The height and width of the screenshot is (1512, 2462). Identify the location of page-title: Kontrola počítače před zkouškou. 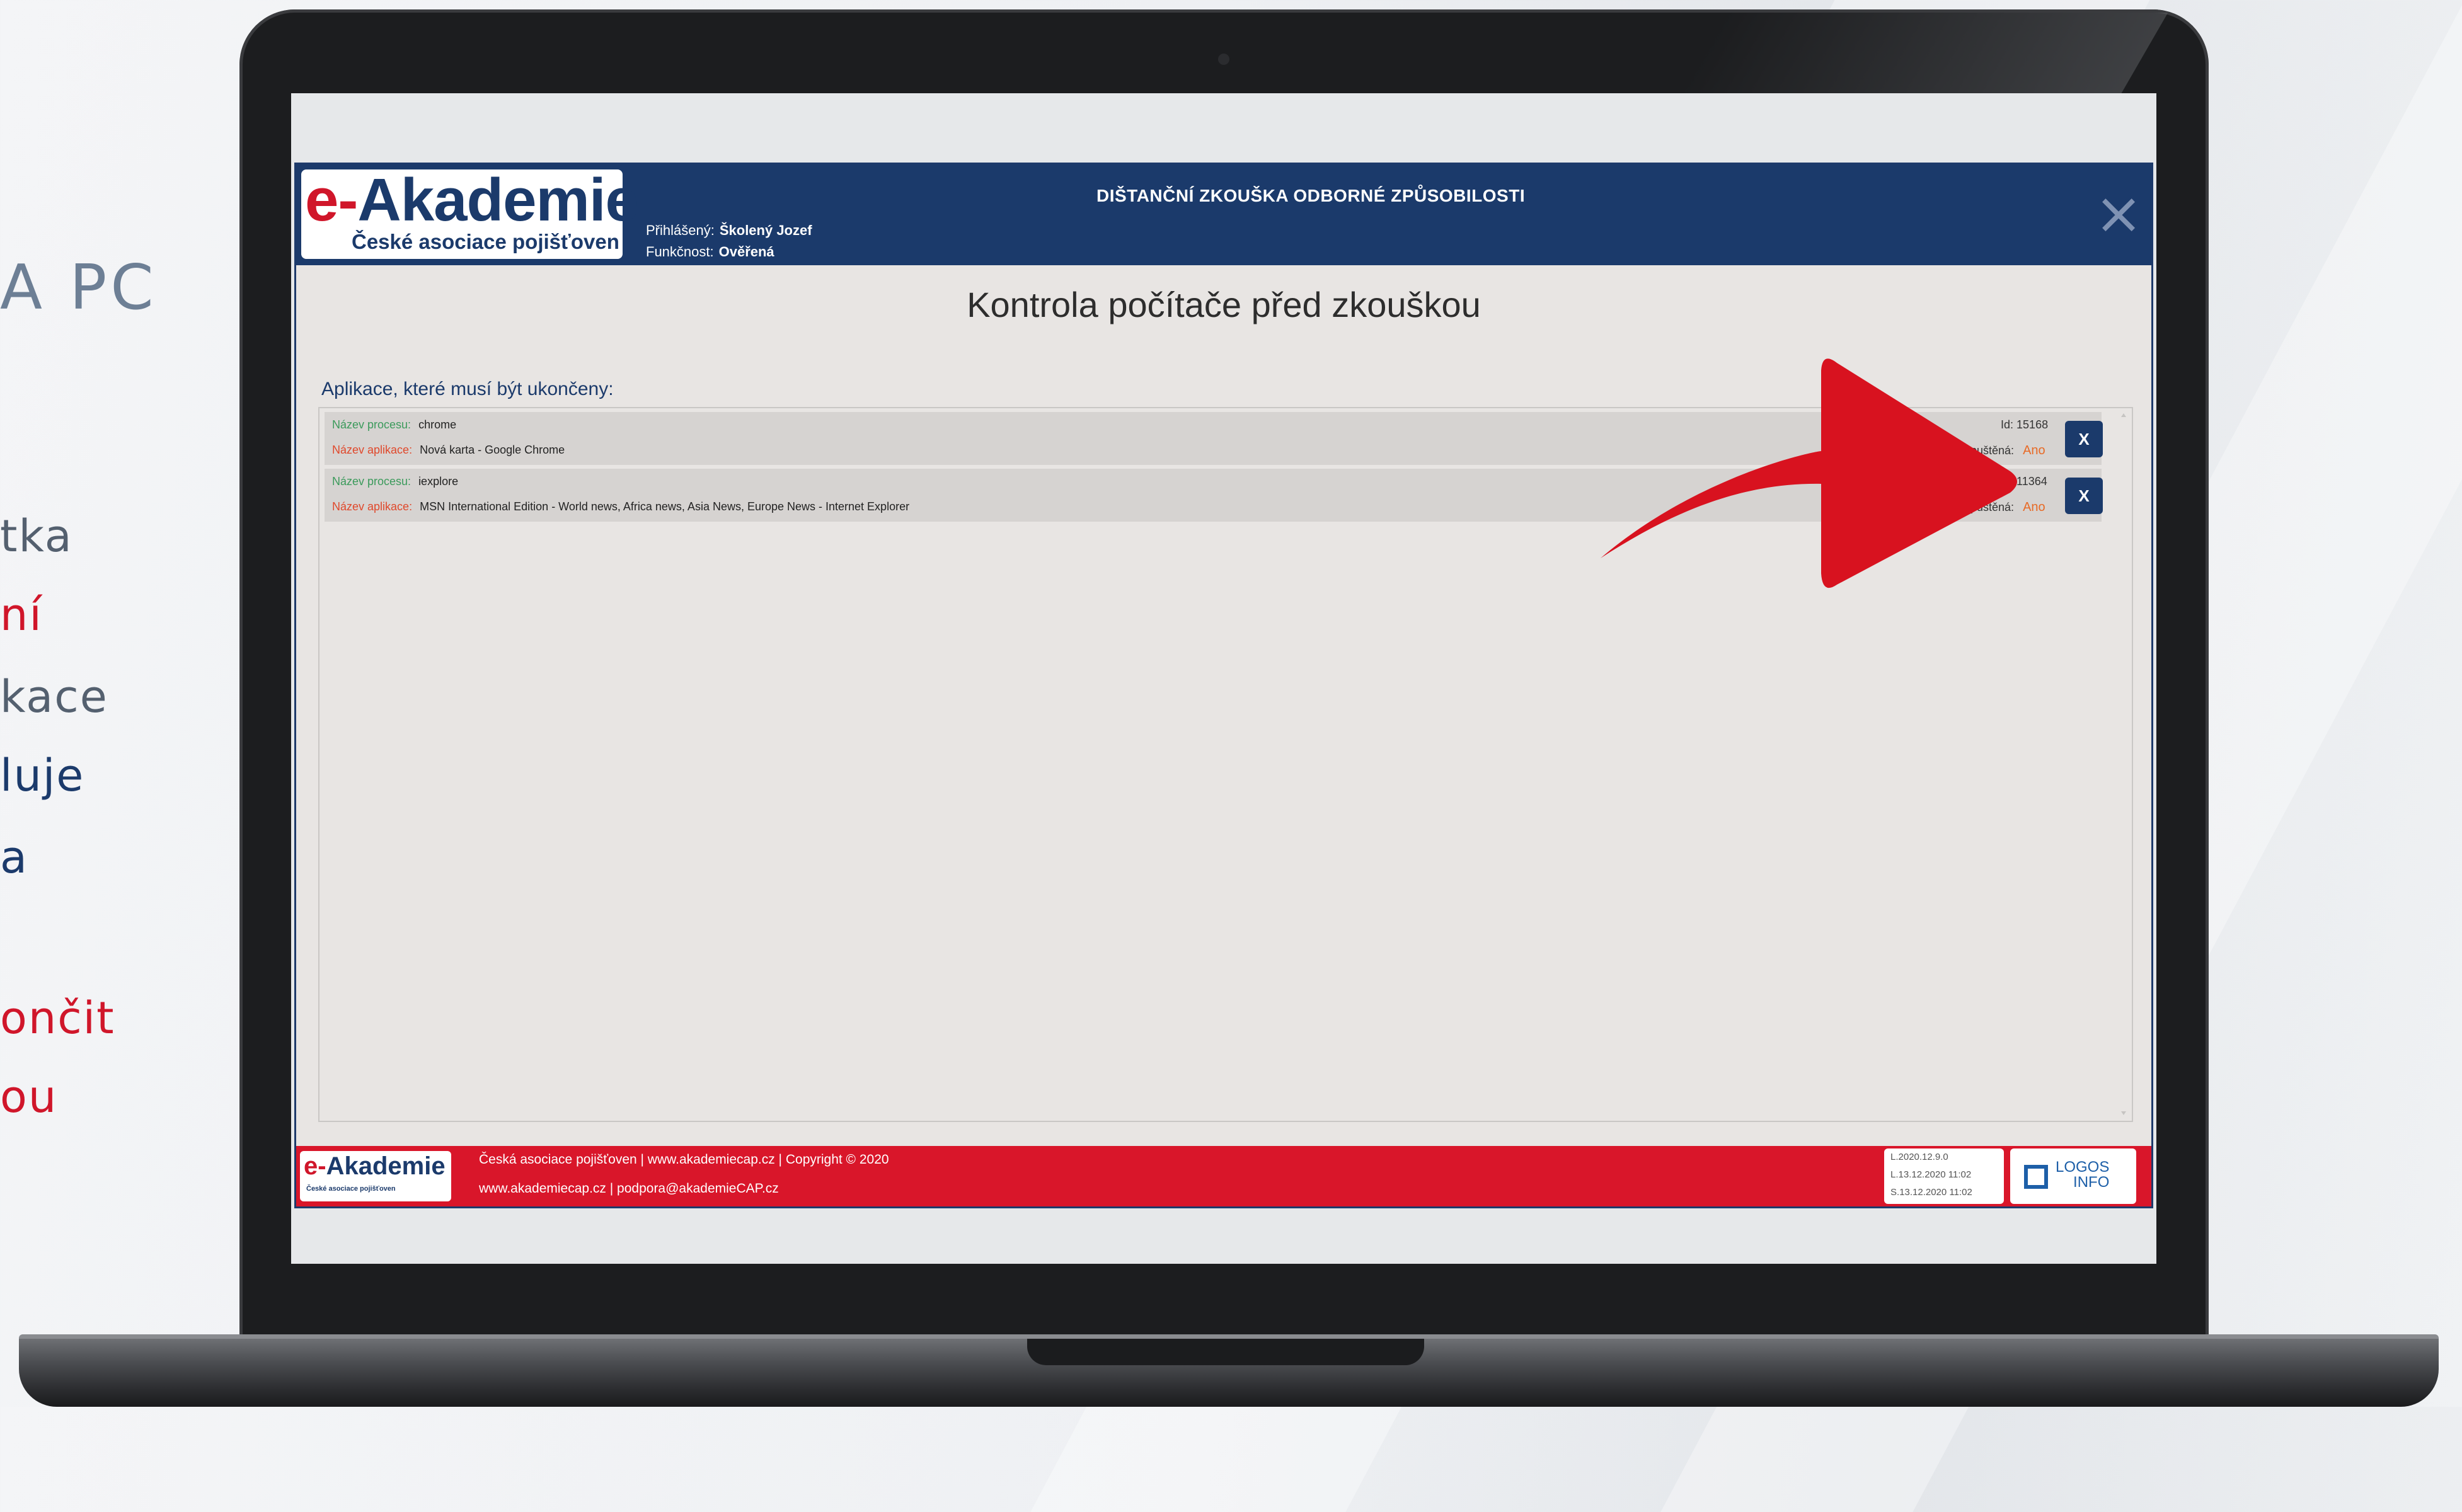
(1224, 304).